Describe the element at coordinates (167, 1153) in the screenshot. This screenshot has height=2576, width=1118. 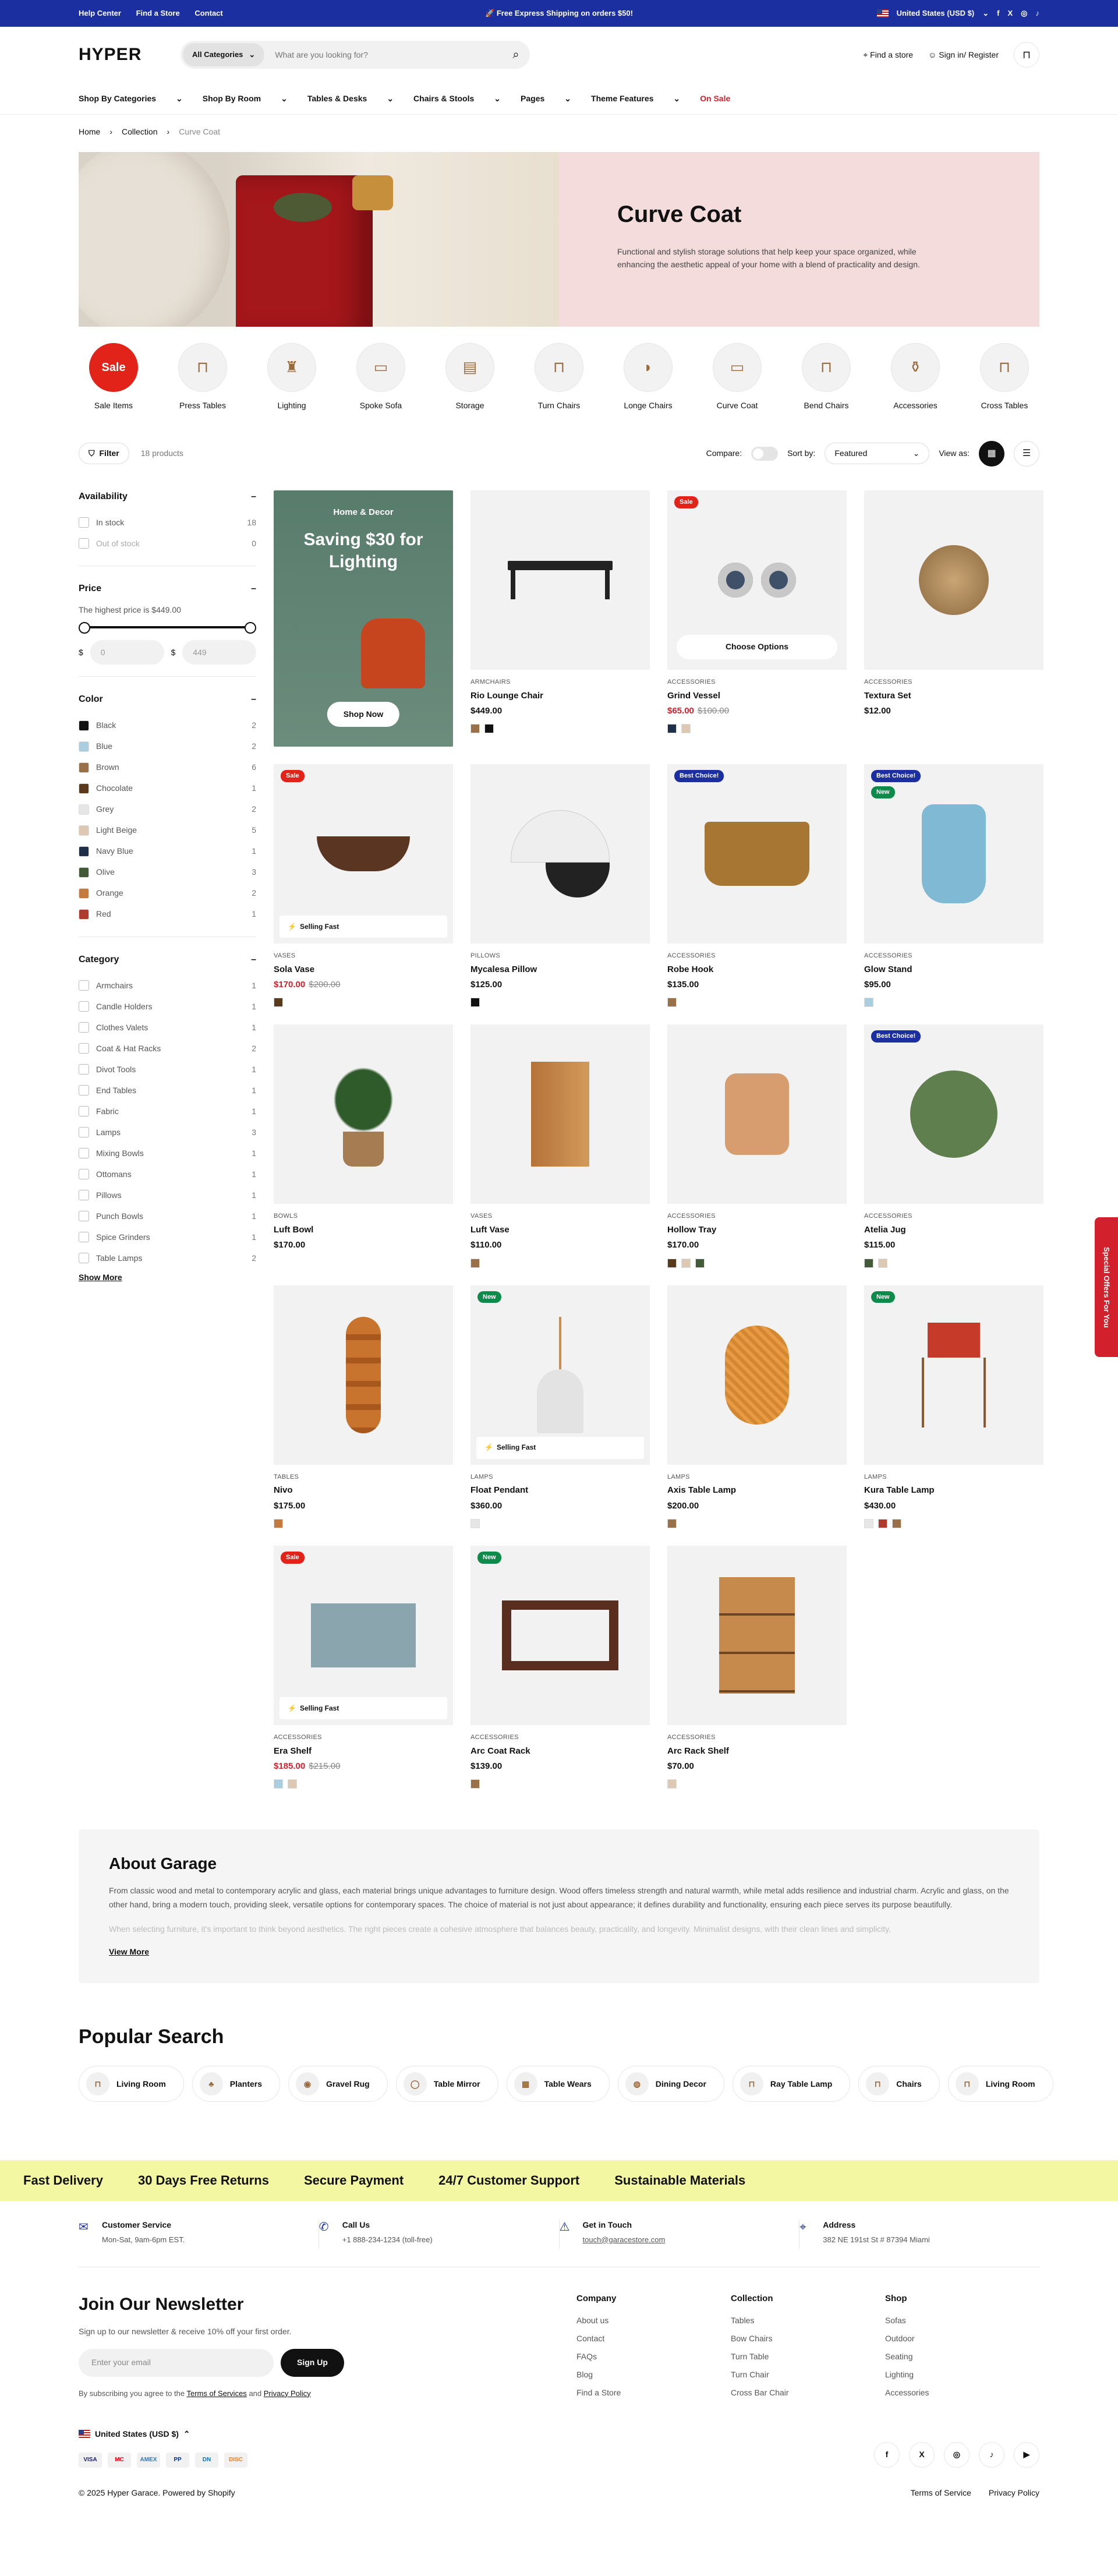
I see `category-option: Mixing Bowls 1` at that location.